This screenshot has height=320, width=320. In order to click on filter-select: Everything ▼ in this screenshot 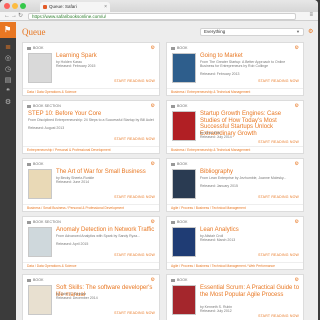, I will do `click(252, 32)`.